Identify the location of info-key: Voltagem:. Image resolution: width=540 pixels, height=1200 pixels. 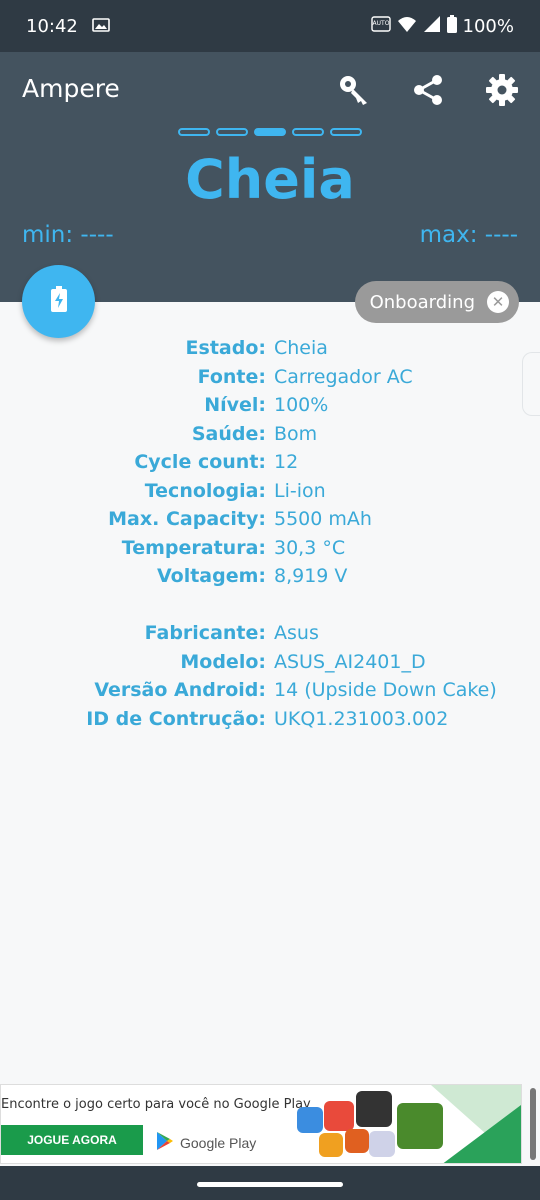
(211, 576).